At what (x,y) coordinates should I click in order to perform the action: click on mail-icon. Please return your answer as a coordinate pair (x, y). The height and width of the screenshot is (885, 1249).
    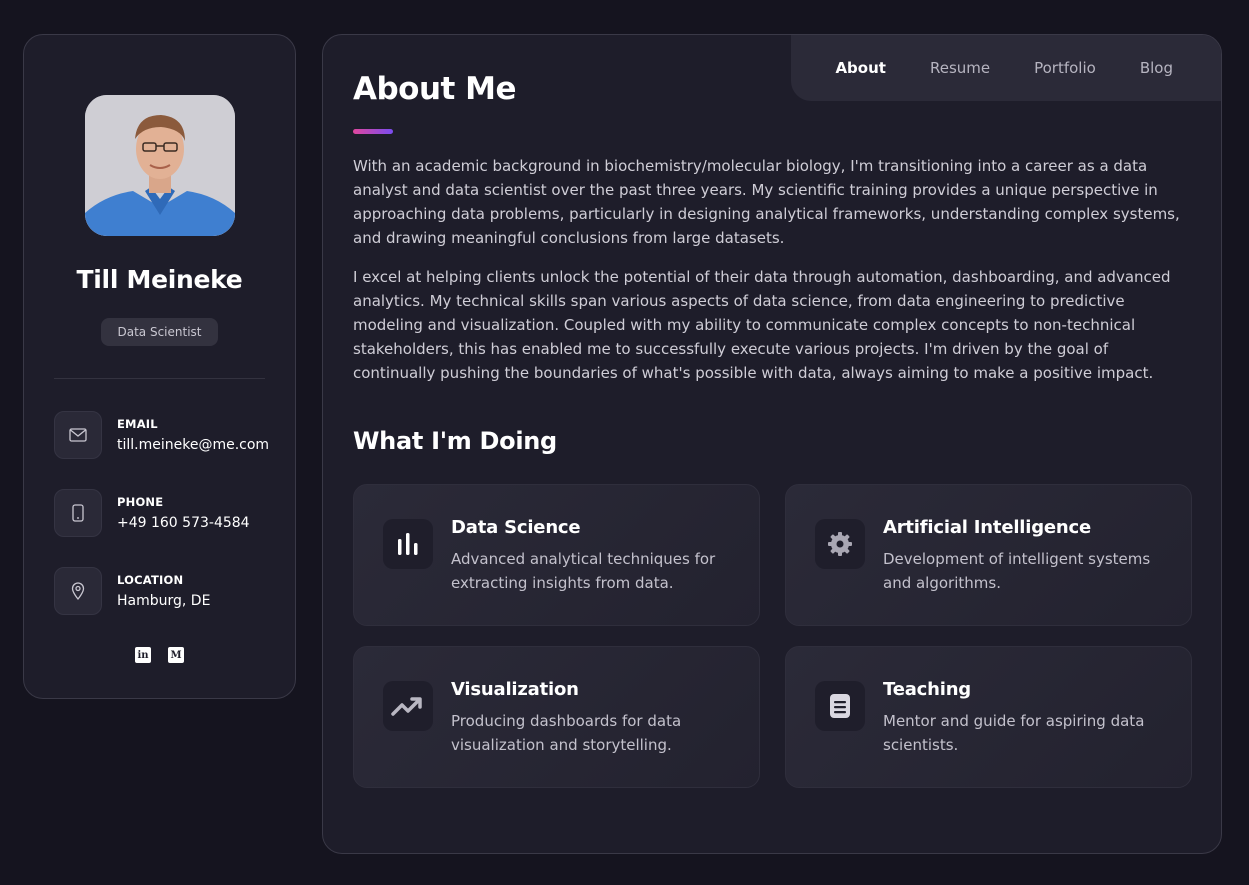
    Looking at the image, I should click on (78, 435).